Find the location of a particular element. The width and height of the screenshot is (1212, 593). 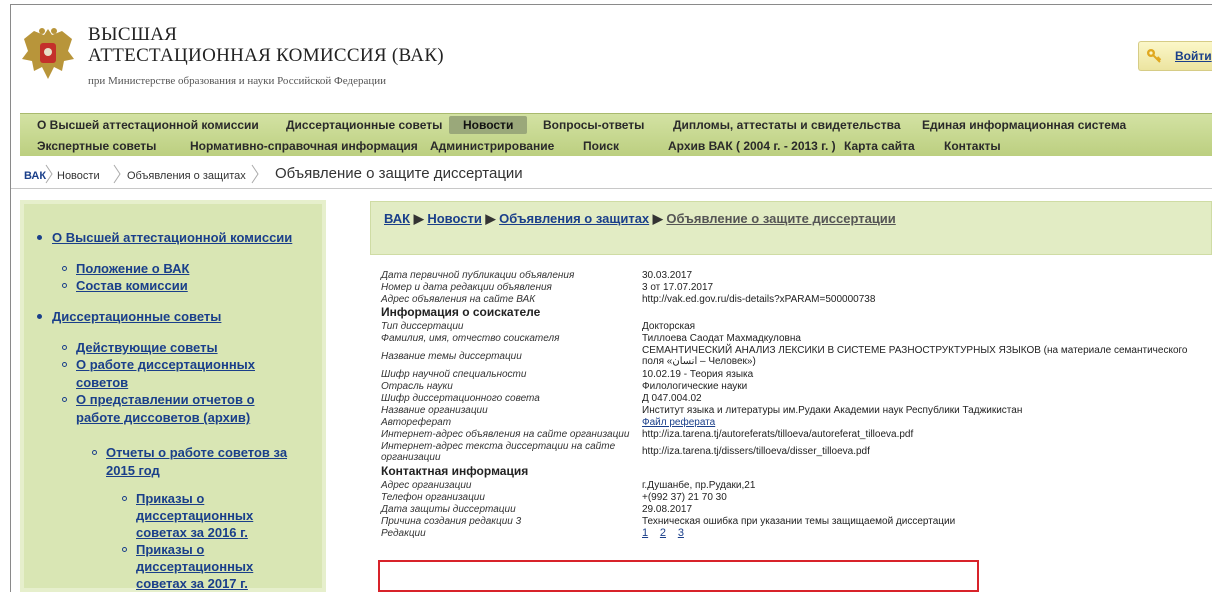

detail-value: Д 047.004.02 is located at coordinates (672, 398).